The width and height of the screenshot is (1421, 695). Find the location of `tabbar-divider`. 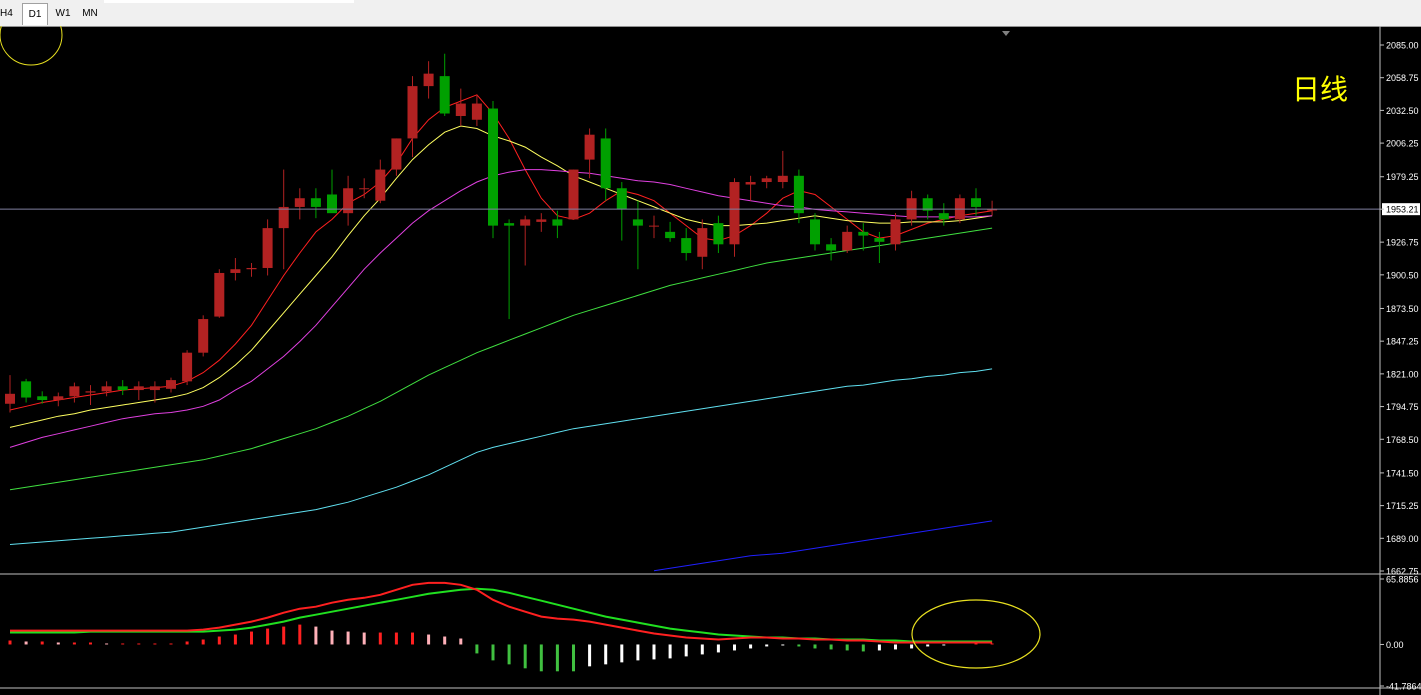

tabbar-divider is located at coordinates (229, 1).